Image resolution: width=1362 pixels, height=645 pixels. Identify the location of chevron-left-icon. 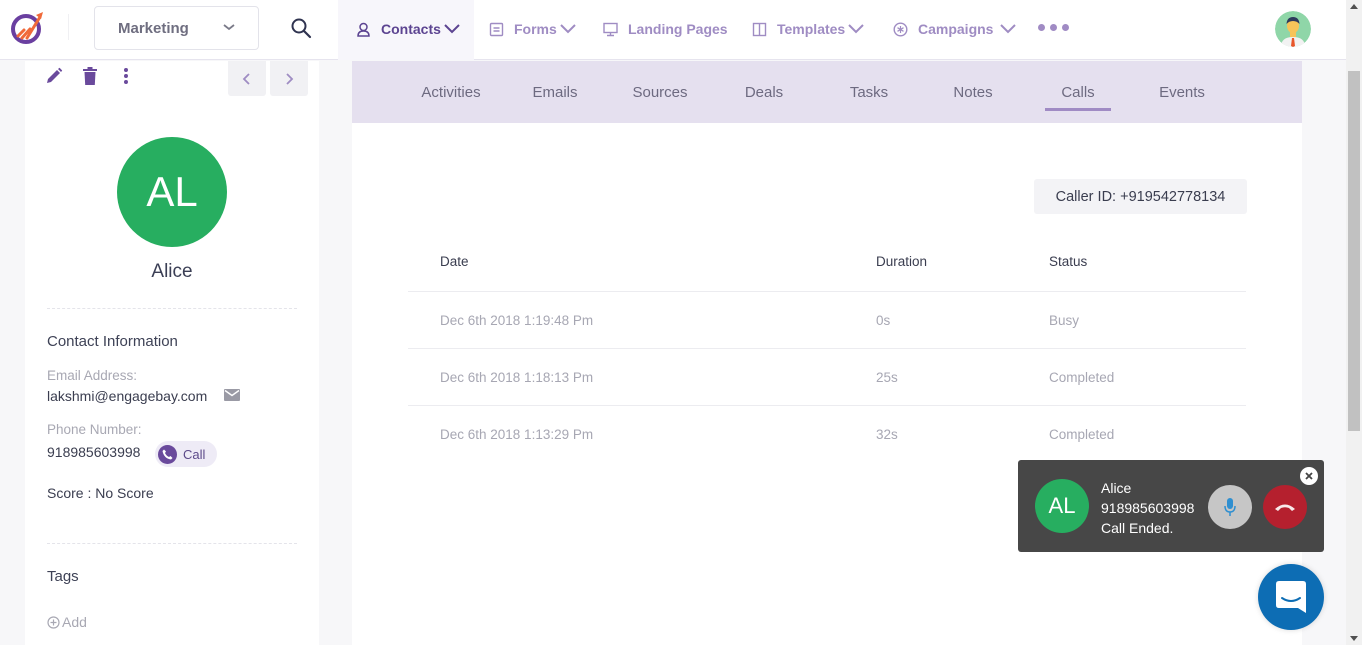
(246, 78).